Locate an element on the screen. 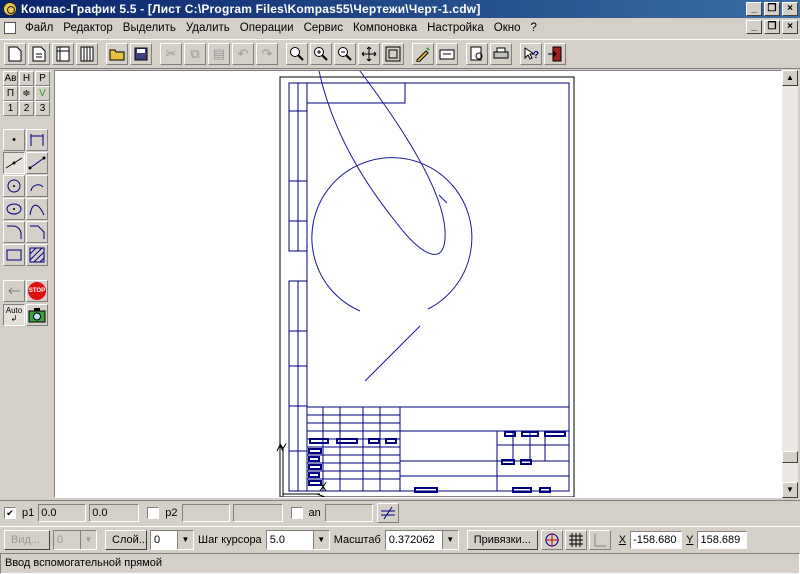  scale-value: 0.372062 is located at coordinates (411, 539).